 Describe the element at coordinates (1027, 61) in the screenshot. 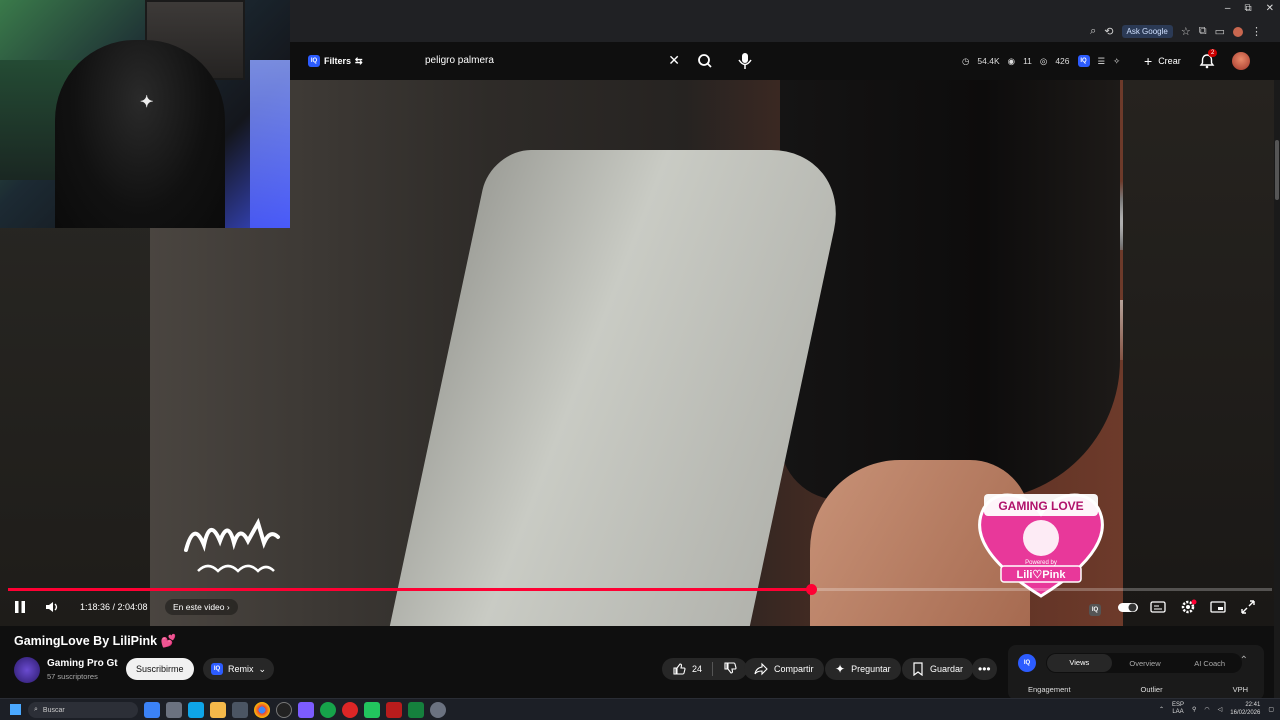

I see `stat-watching: 11` at that location.